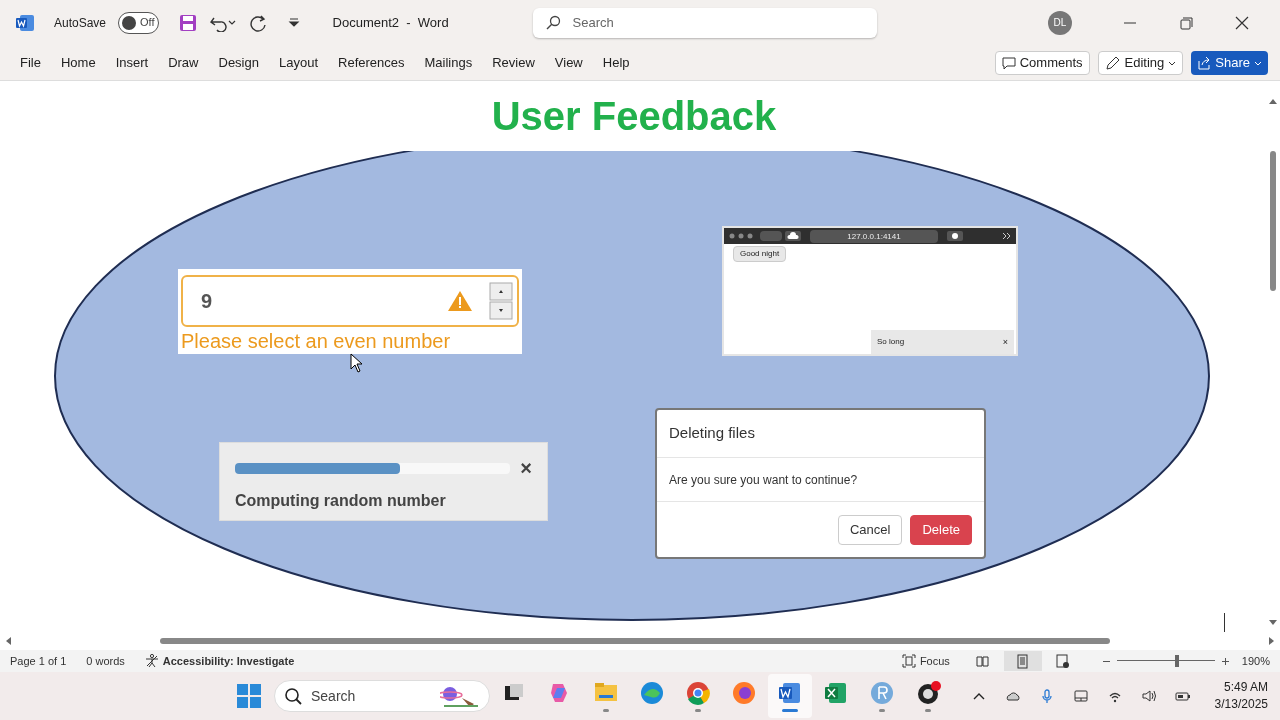 The width and height of the screenshot is (1280, 720). What do you see at coordinates (207, 301) in the screenshot?
I see `field-value: 9` at bounding box center [207, 301].